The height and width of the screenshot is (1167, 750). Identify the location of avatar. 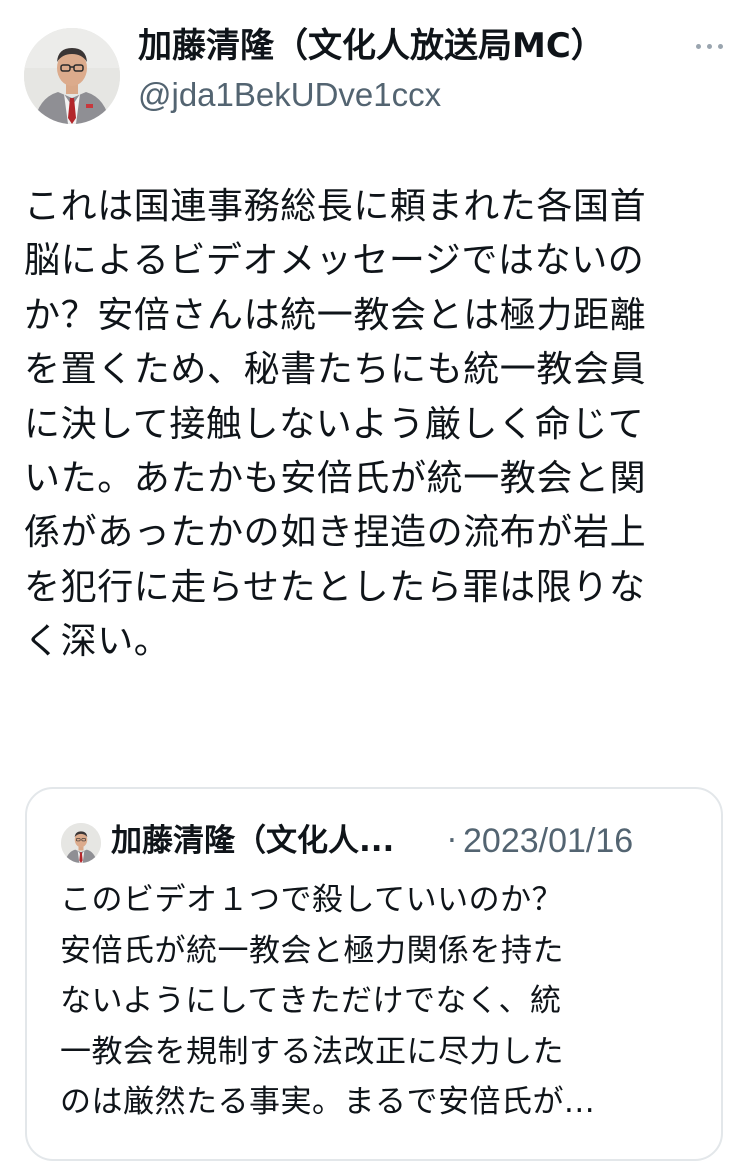
(72, 76).